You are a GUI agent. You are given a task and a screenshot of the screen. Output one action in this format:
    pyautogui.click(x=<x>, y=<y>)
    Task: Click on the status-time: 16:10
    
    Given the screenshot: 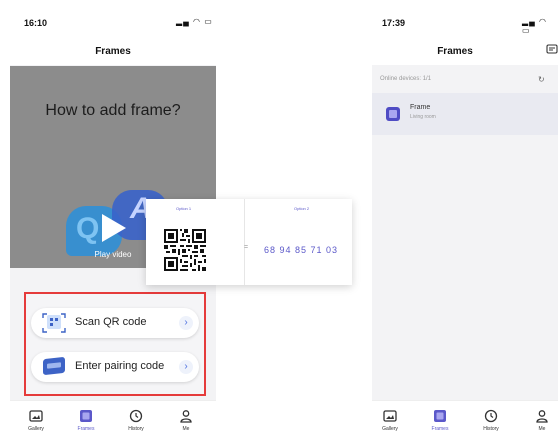 What is the action you would take?
    pyautogui.click(x=36, y=23)
    